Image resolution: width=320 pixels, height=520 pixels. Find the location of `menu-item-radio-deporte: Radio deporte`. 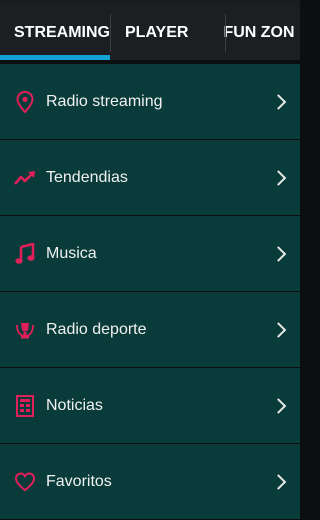

menu-item-radio-deporte: Radio deporte is located at coordinates (150, 330).